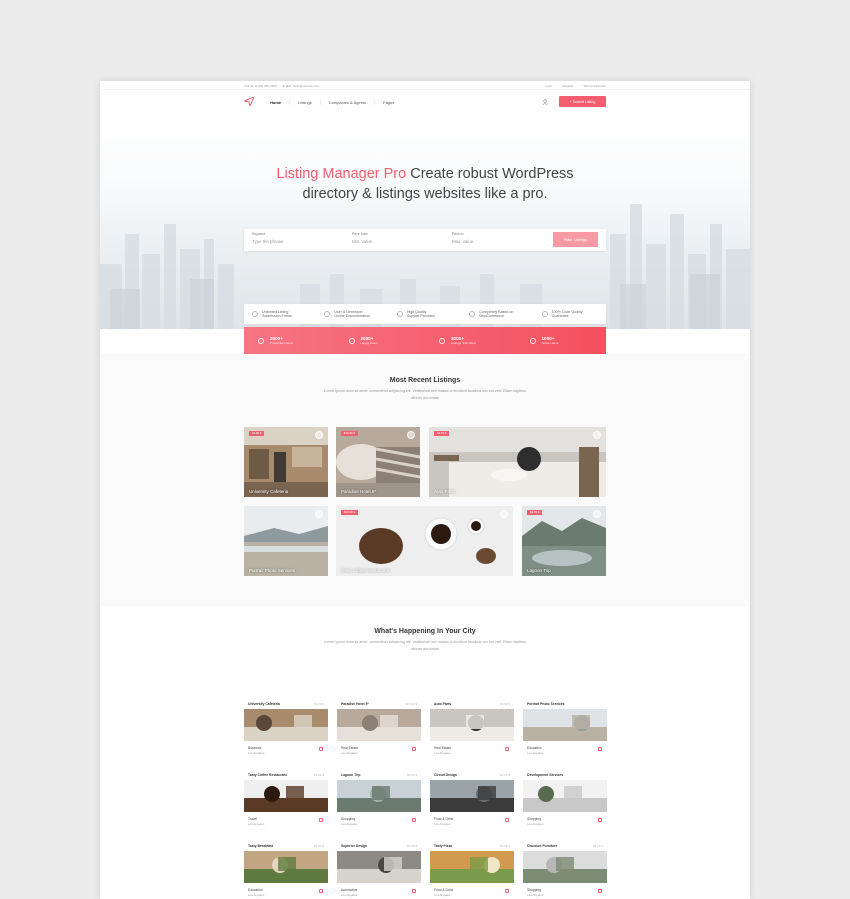 The height and width of the screenshot is (899, 850). Describe the element at coordinates (517, 462) in the screenshot. I see `listing-card: $9.99 $ Auto Parts` at that location.